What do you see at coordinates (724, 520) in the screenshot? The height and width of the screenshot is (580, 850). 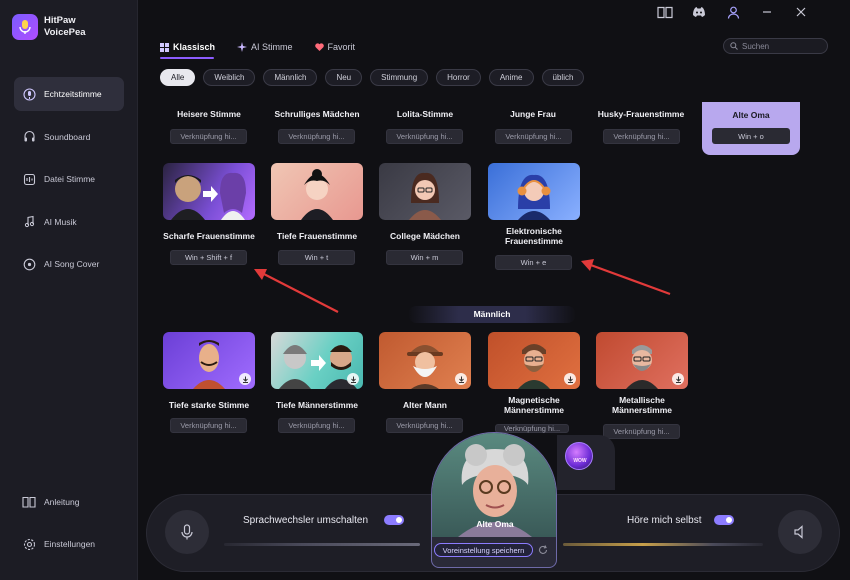 I see `hear-myself-toggle` at bounding box center [724, 520].